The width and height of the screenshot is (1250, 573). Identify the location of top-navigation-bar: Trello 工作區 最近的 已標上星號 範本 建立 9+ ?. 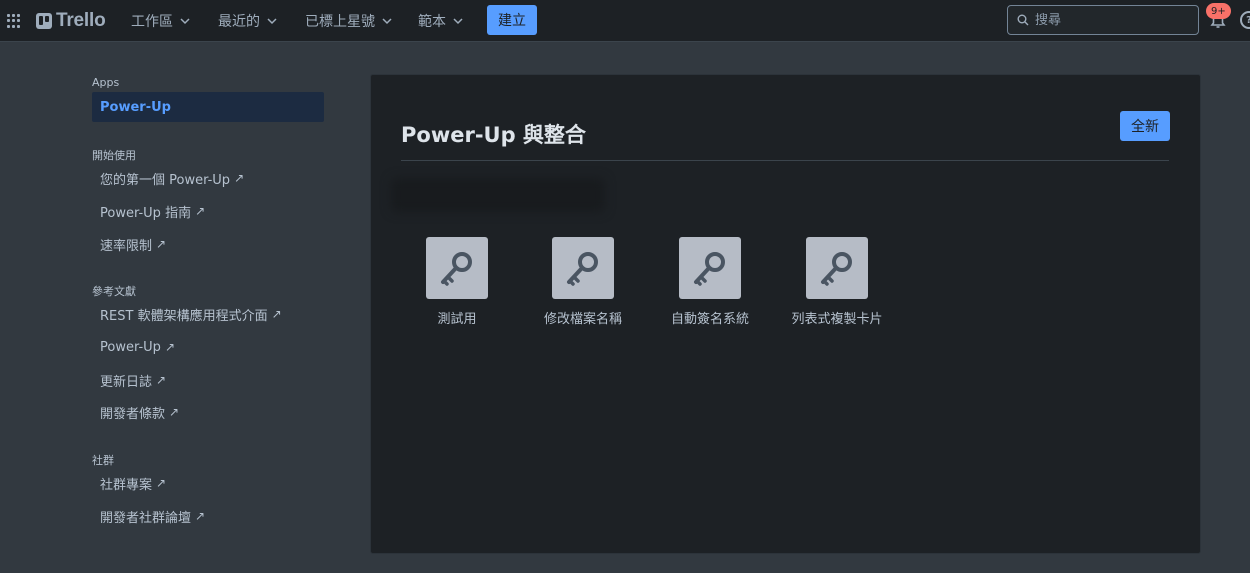
(625, 21).